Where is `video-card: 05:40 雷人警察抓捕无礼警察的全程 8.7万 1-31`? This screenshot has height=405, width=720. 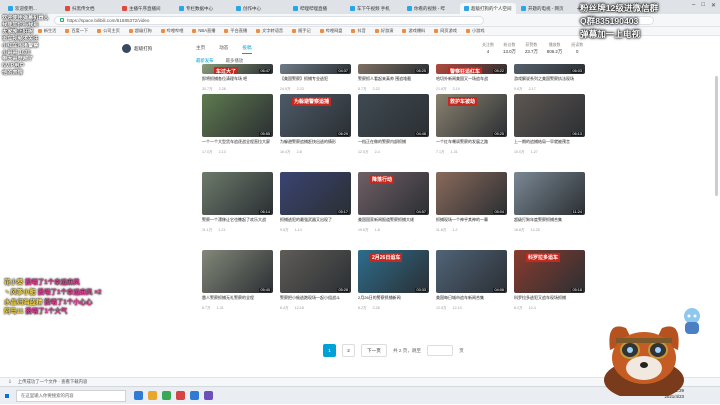 video-card: 05:40 雷人警察抓捕无礼警察的全程 8.7万 1-31 is located at coordinates (237, 280).